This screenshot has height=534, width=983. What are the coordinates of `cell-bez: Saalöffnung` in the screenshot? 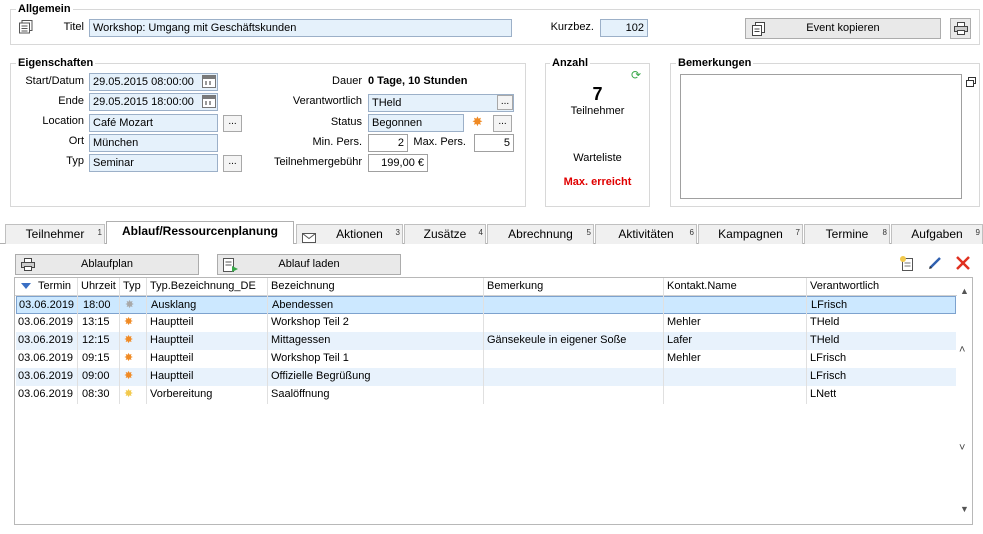 It's located at (300, 394).